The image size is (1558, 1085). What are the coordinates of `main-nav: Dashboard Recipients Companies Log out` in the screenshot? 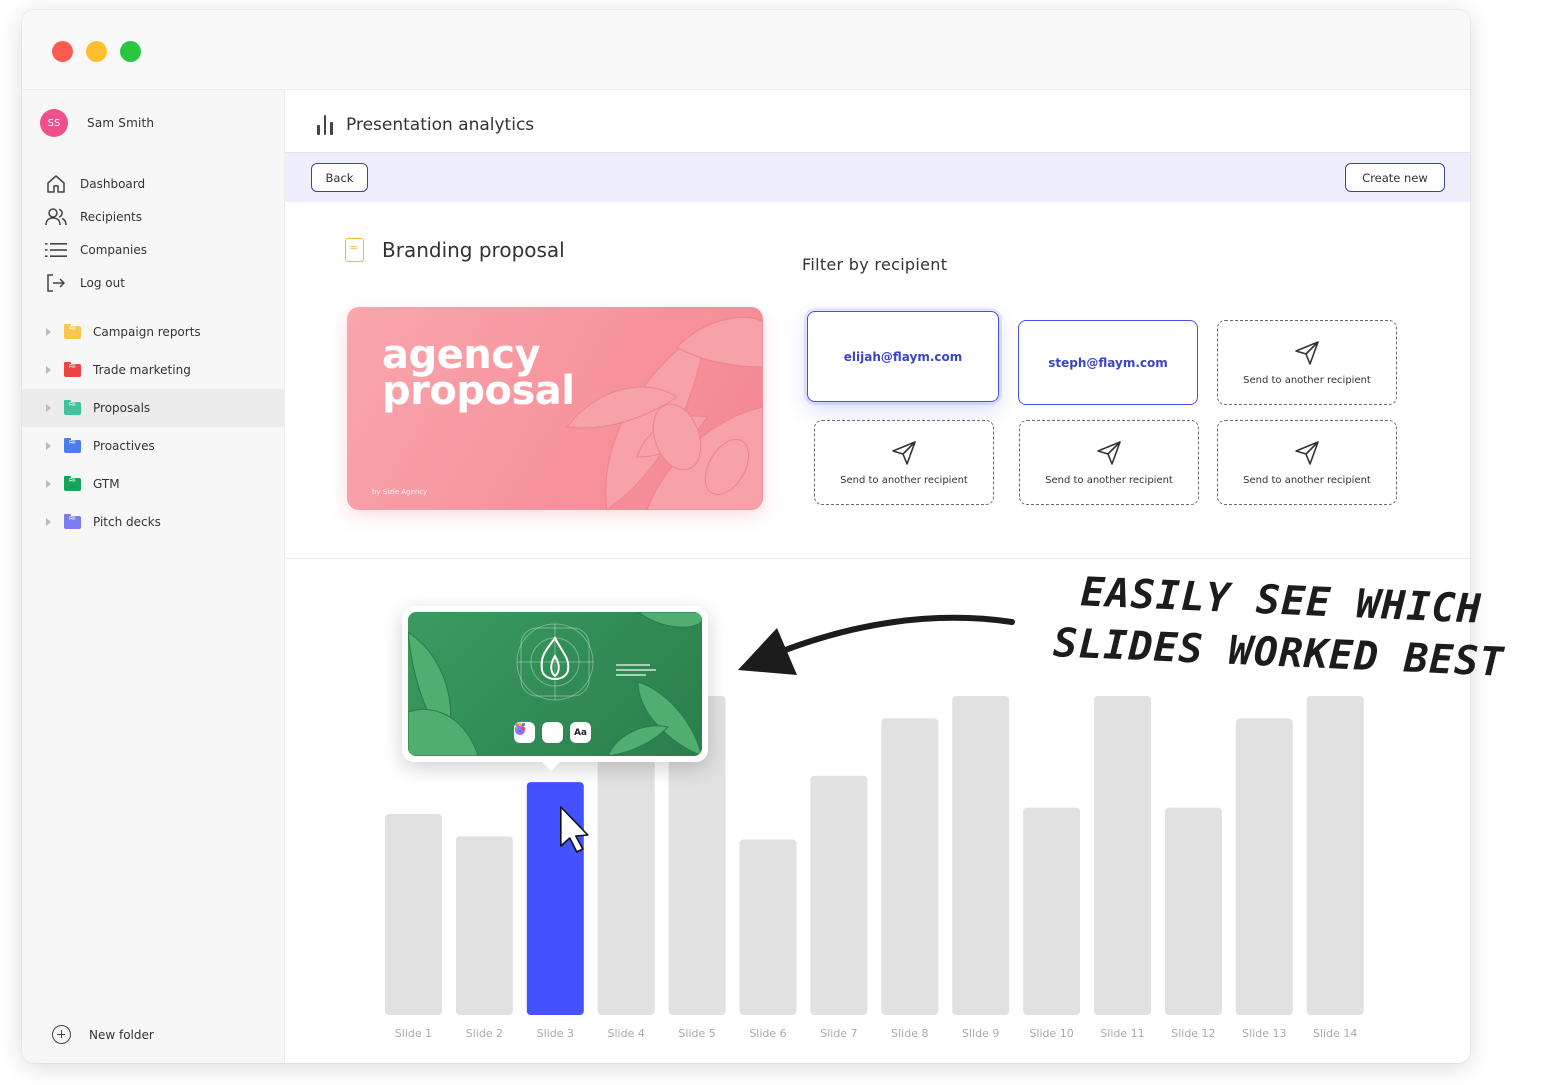 It's located at (95, 233).